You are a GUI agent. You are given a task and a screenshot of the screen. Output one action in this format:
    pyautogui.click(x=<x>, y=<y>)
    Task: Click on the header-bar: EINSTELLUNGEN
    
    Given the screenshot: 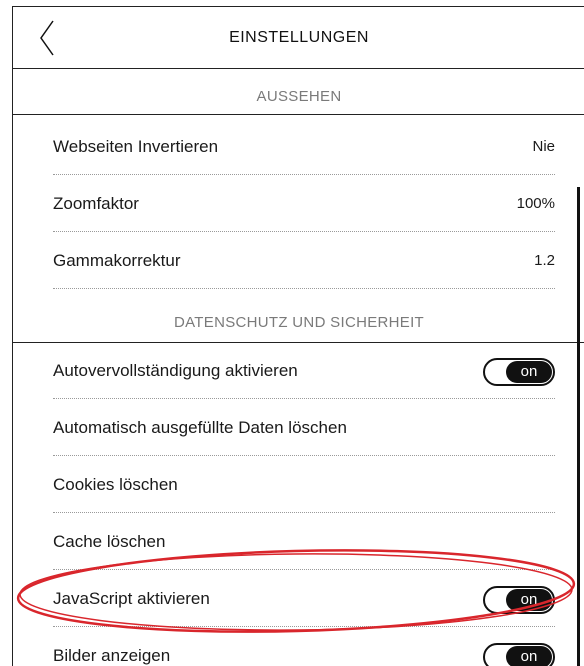 What is the action you would take?
    pyautogui.click(x=298, y=38)
    